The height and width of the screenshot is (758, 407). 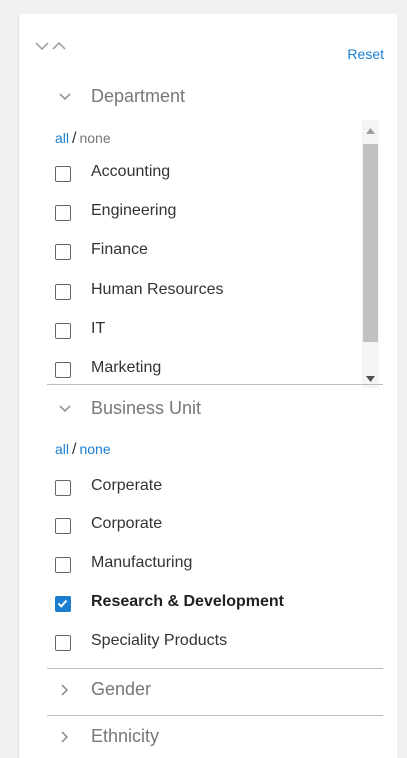 What do you see at coordinates (217, 692) in the screenshot?
I see `section-header-gender: Gender` at bounding box center [217, 692].